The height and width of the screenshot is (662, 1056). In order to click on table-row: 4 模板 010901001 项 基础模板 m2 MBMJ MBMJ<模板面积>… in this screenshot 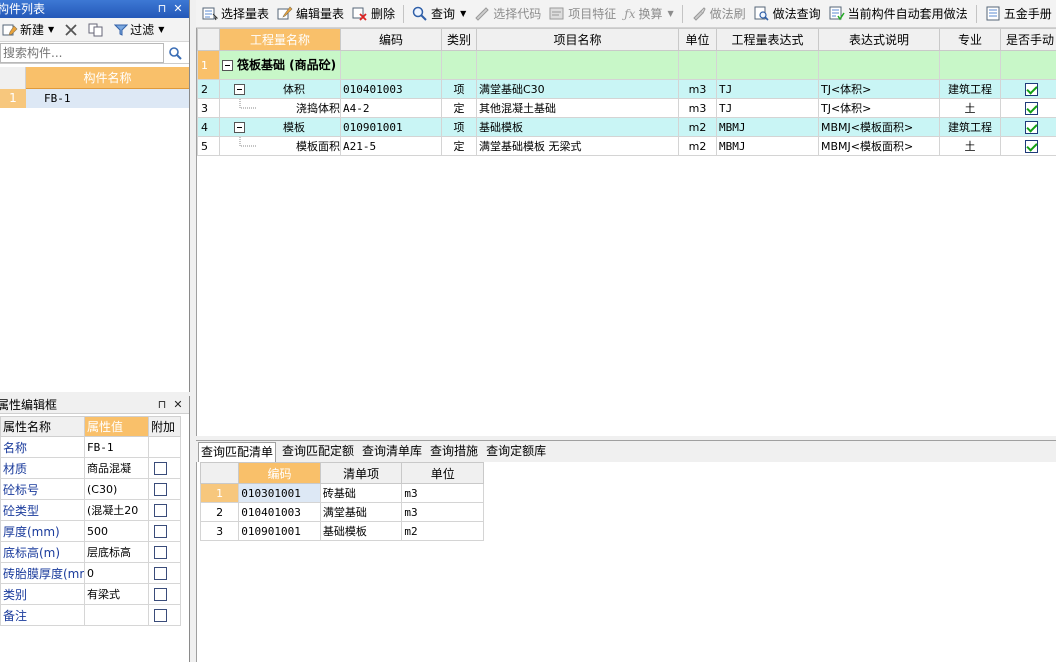, I will do `click(626, 127)`.